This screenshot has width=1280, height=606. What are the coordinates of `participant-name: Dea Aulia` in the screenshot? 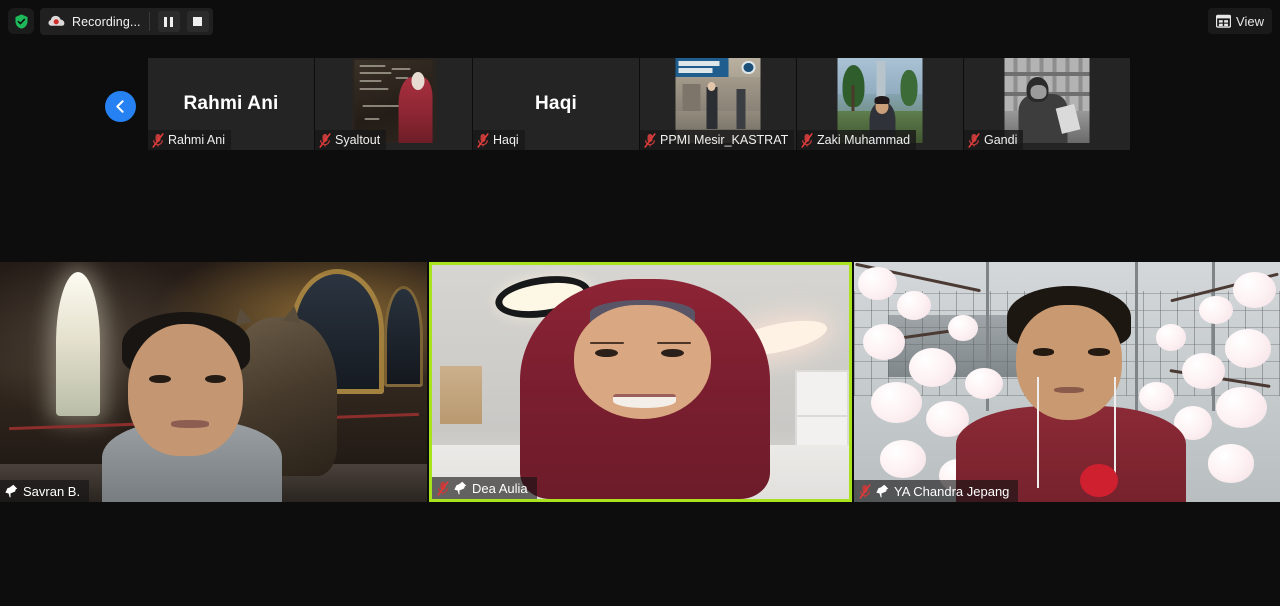 It's located at (500, 488).